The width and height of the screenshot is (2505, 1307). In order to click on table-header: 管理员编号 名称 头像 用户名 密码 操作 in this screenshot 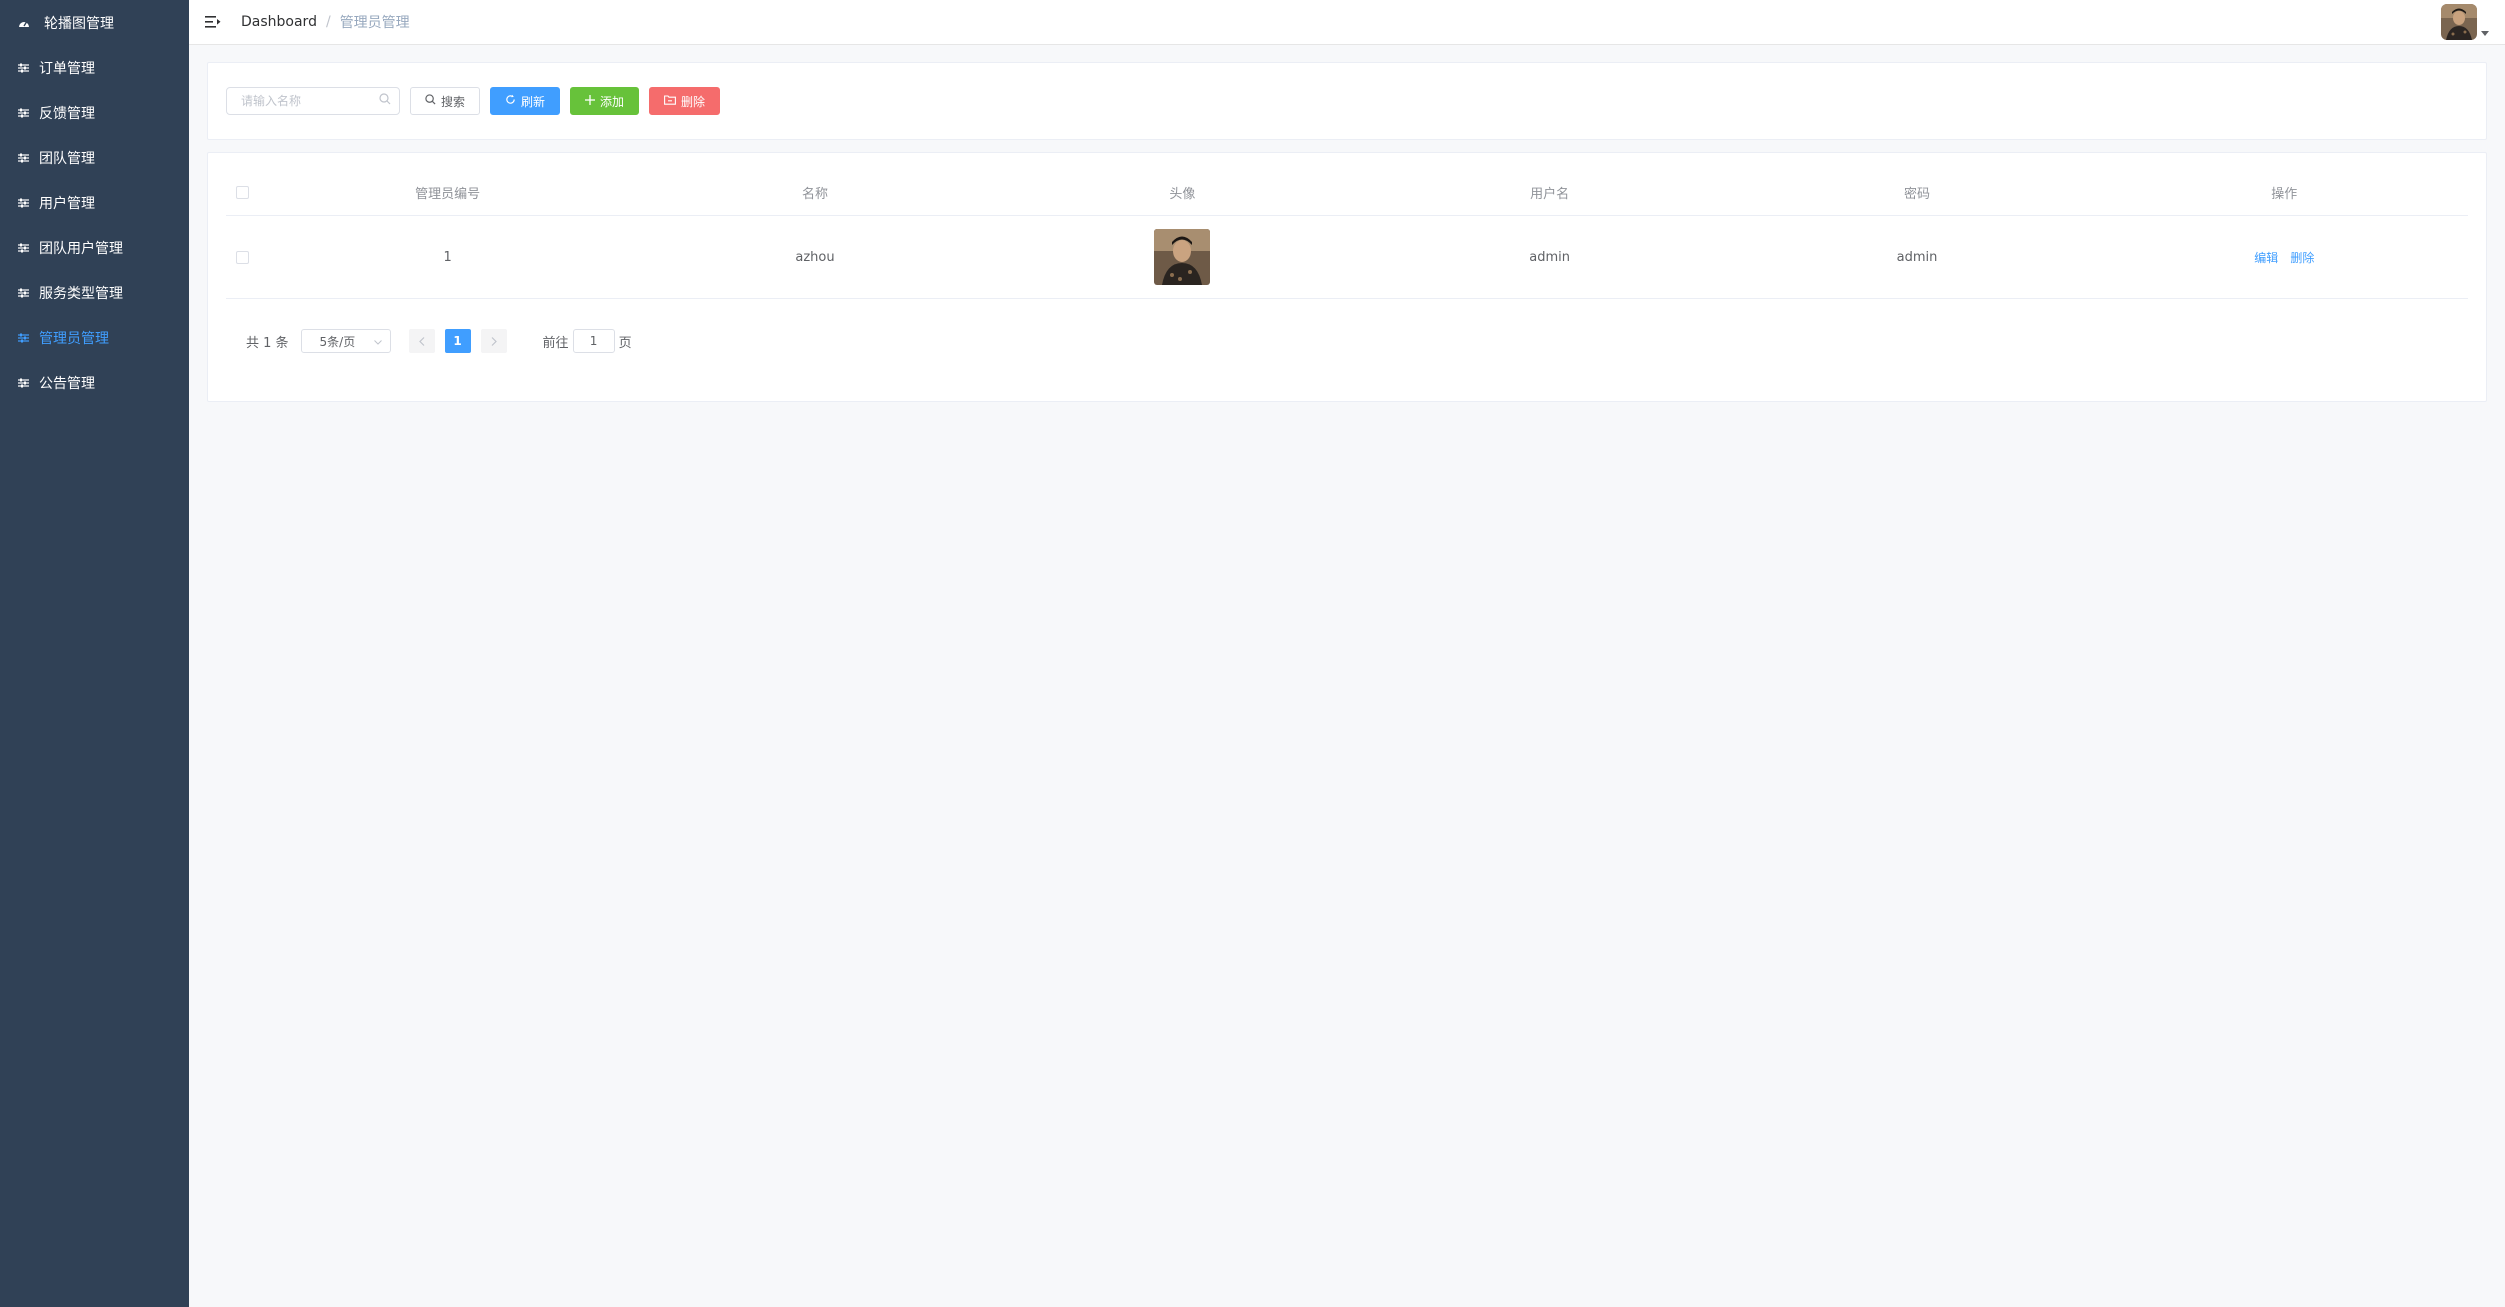, I will do `click(1347, 192)`.